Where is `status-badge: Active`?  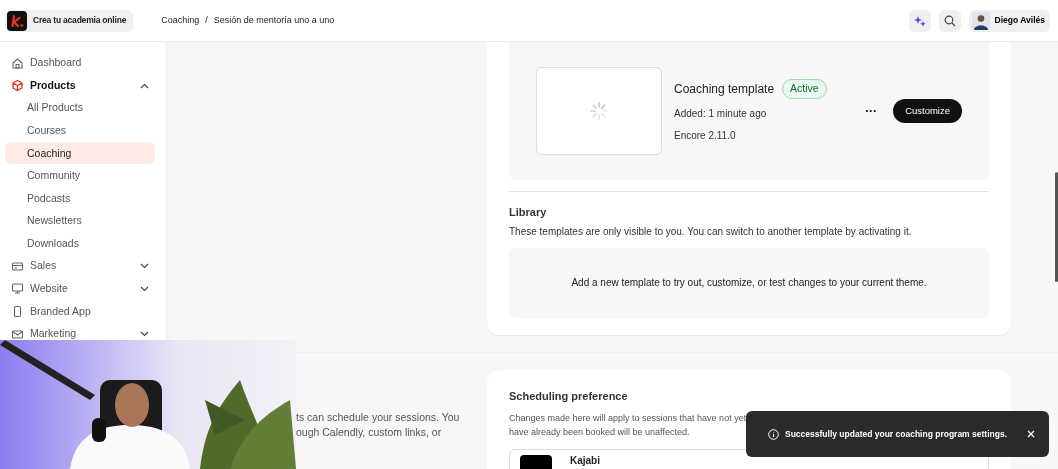
status-badge: Active is located at coordinates (804, 89).